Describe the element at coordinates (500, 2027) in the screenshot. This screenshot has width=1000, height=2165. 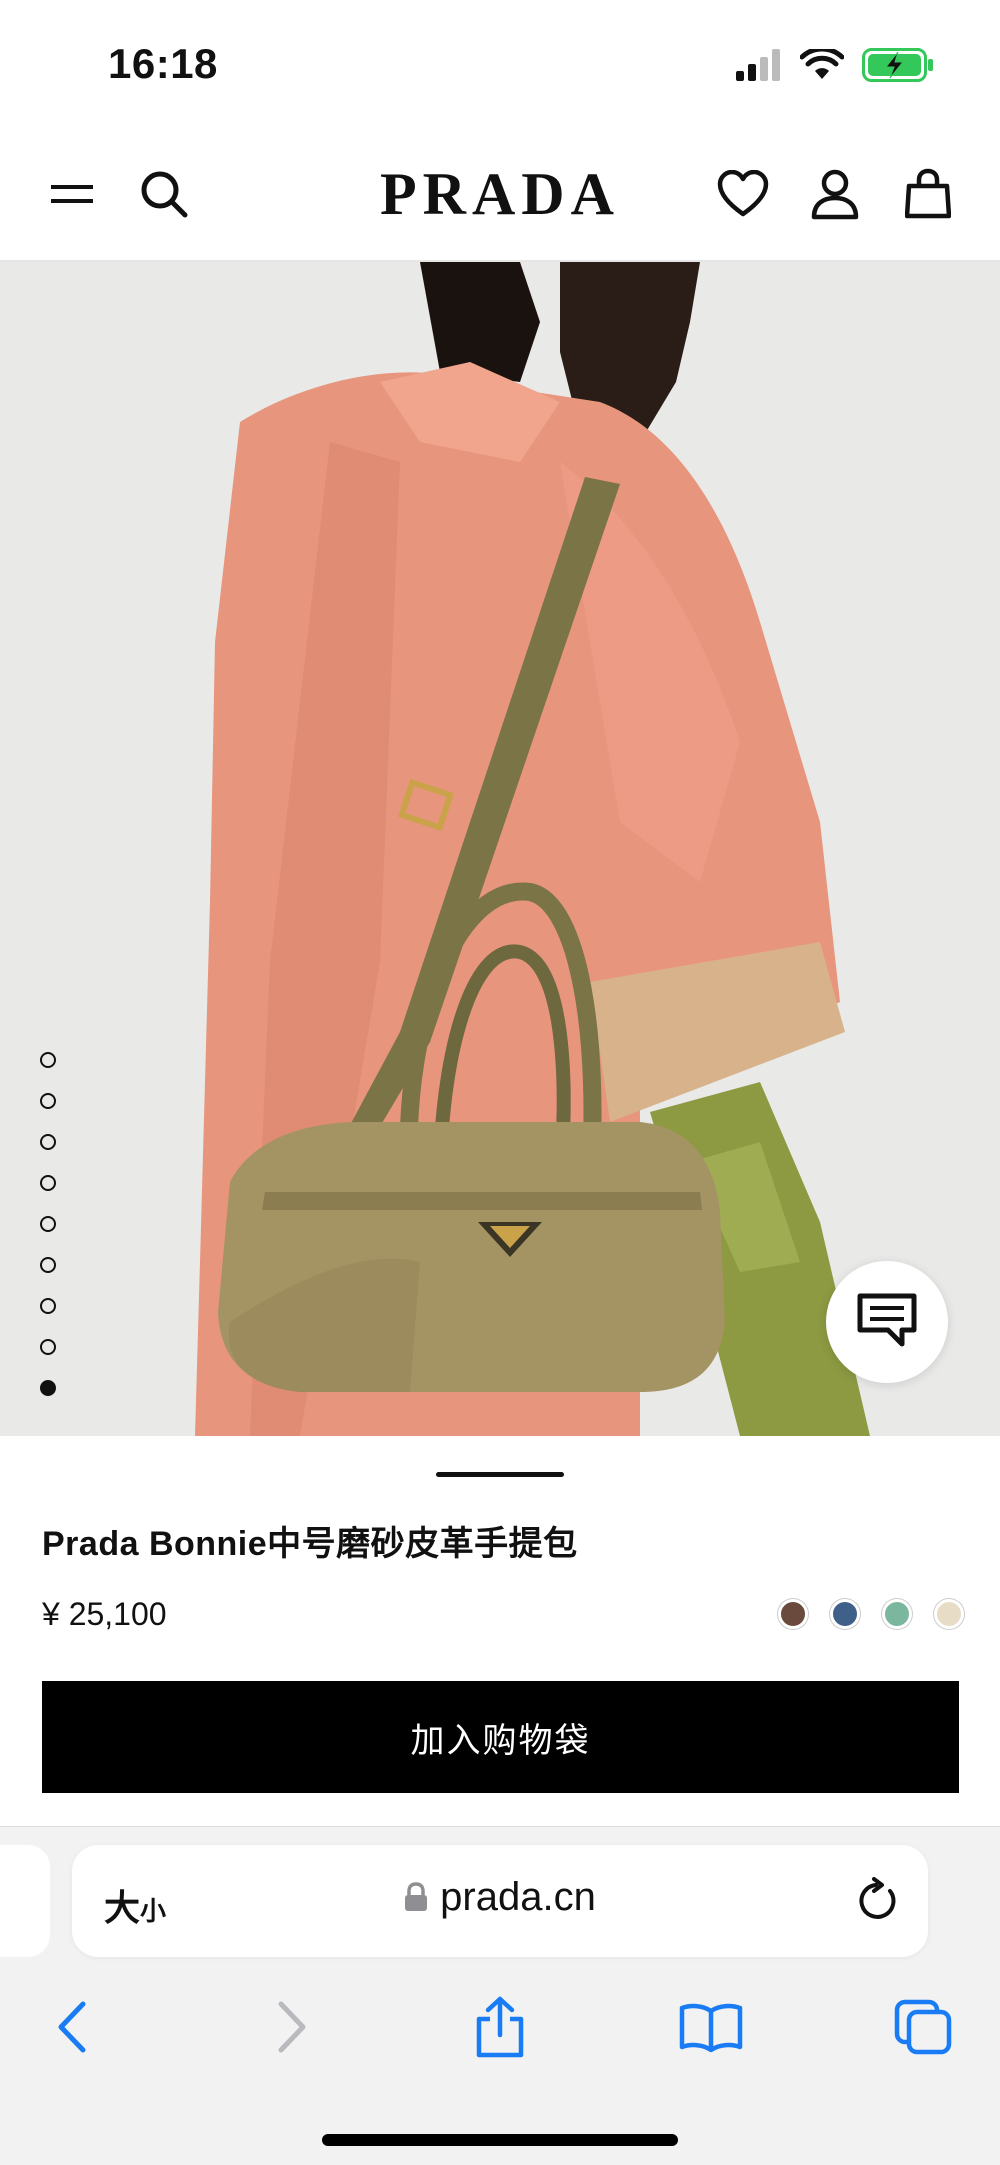
I see `share-icon` at that location.